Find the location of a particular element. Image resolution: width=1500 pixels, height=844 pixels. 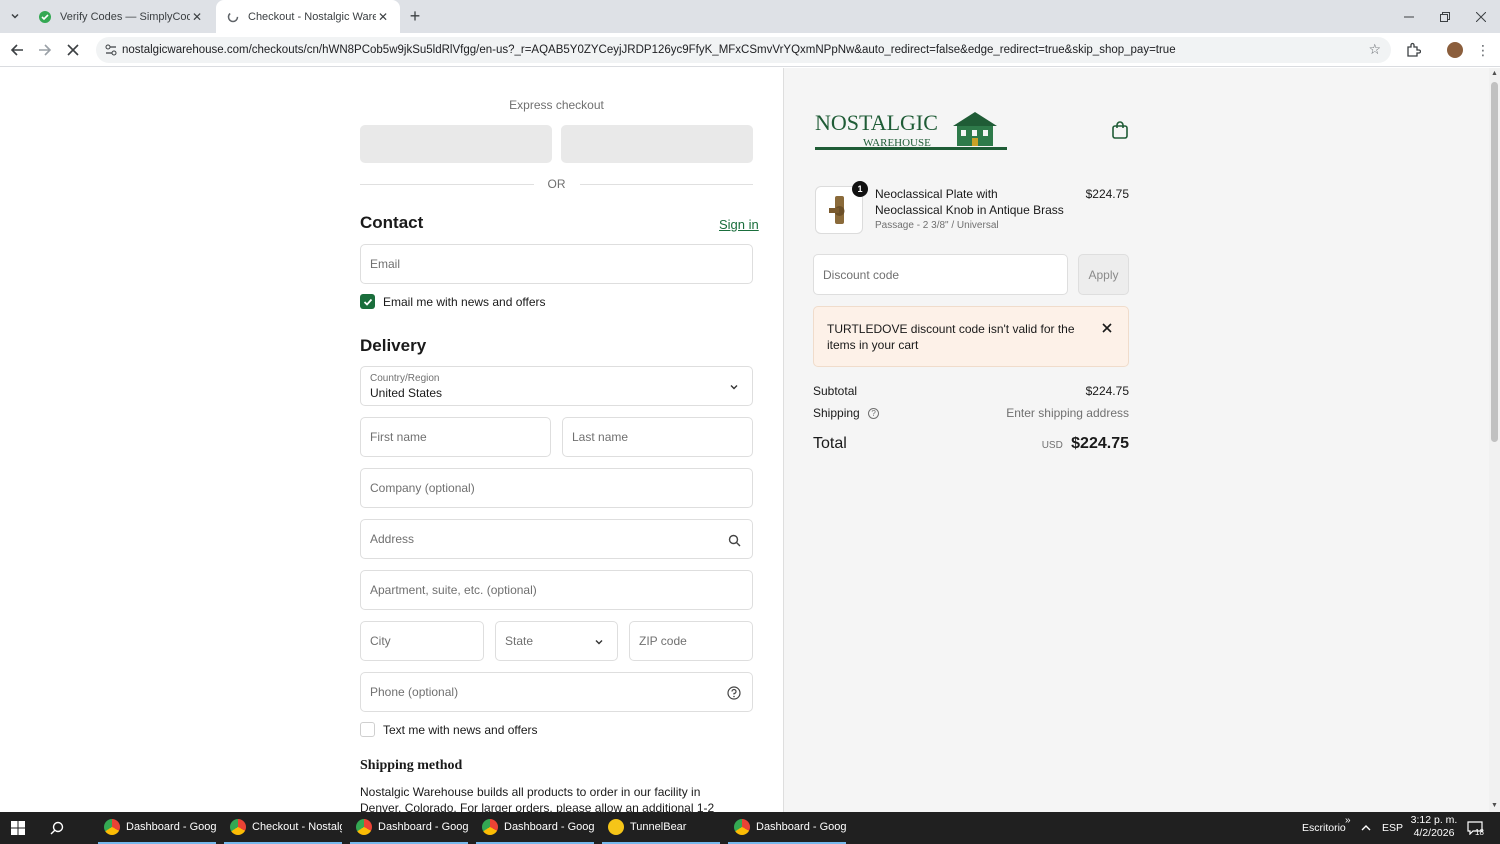

desktop-toolbar-label: Escritorio is located at coordinates (1324, 828).